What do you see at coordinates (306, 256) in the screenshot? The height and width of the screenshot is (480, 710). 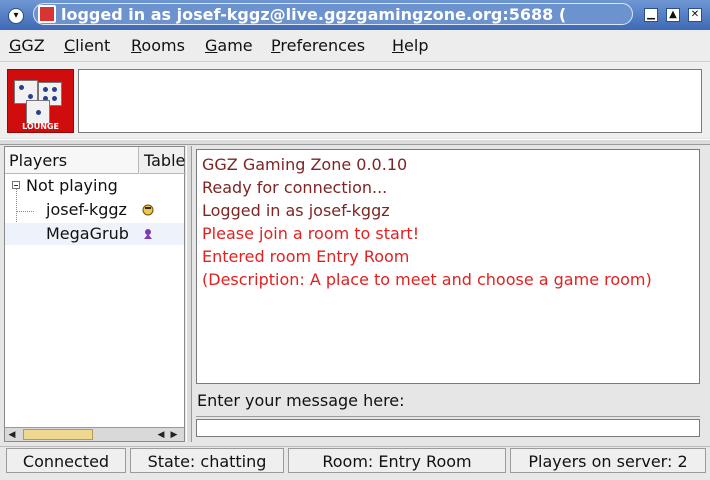 I see `chat-message: Entered room Entry Room` at bounding box center [306, 256].